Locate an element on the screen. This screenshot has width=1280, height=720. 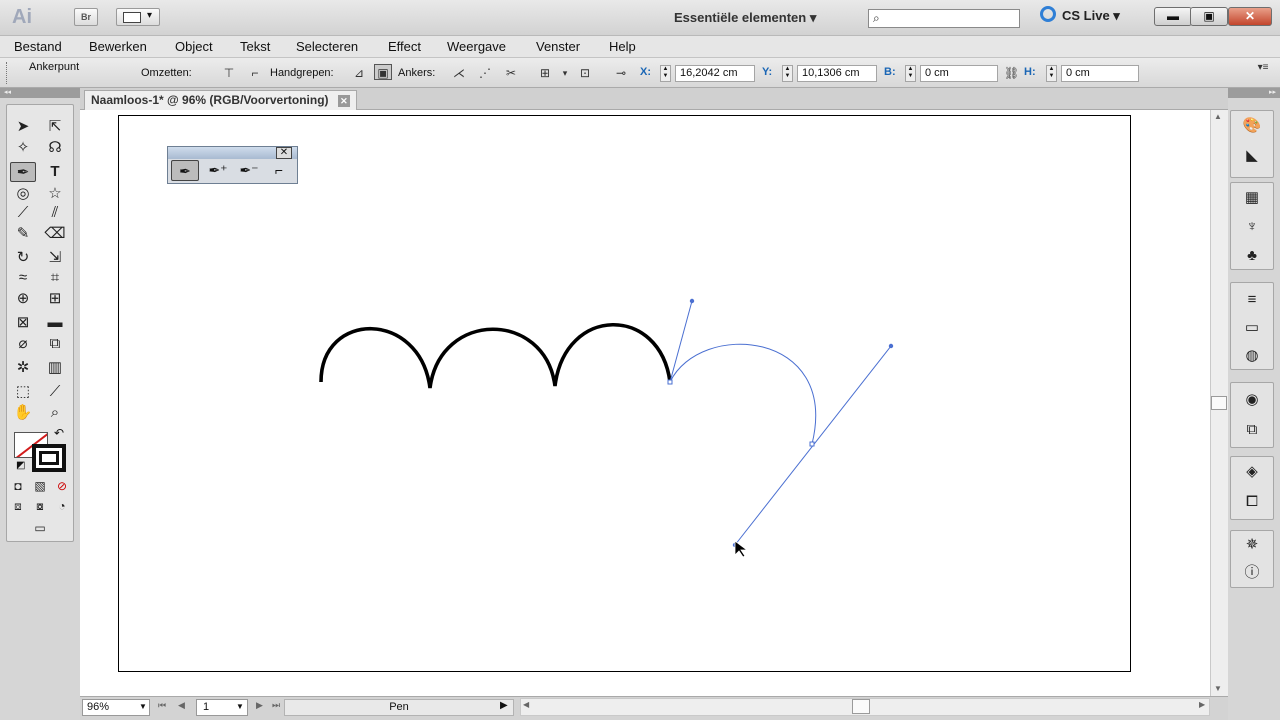
color-guide-icon: ◣ is located at coordinates (1252, 156).